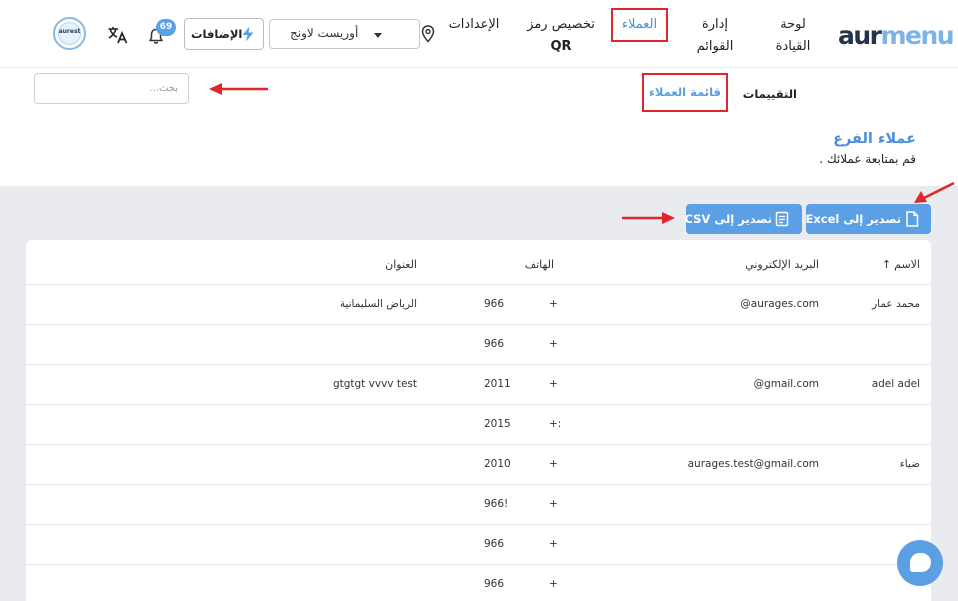 This screenshot has height=601, width=958. What do you see at coordinates (715, 36) in the screenshot?
I see `nav-menu-management: إدارة القوائم` at bounding box center [715, 36].